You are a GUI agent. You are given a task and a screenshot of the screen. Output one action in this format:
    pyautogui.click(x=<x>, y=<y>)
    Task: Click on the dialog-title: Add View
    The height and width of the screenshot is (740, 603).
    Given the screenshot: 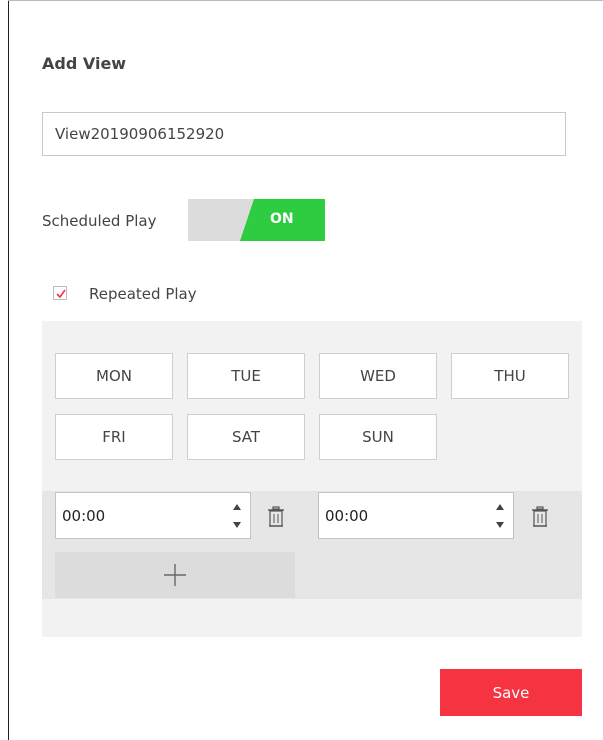 What is the action you would take?
    pyautogui.click(x=84, y=63)
    